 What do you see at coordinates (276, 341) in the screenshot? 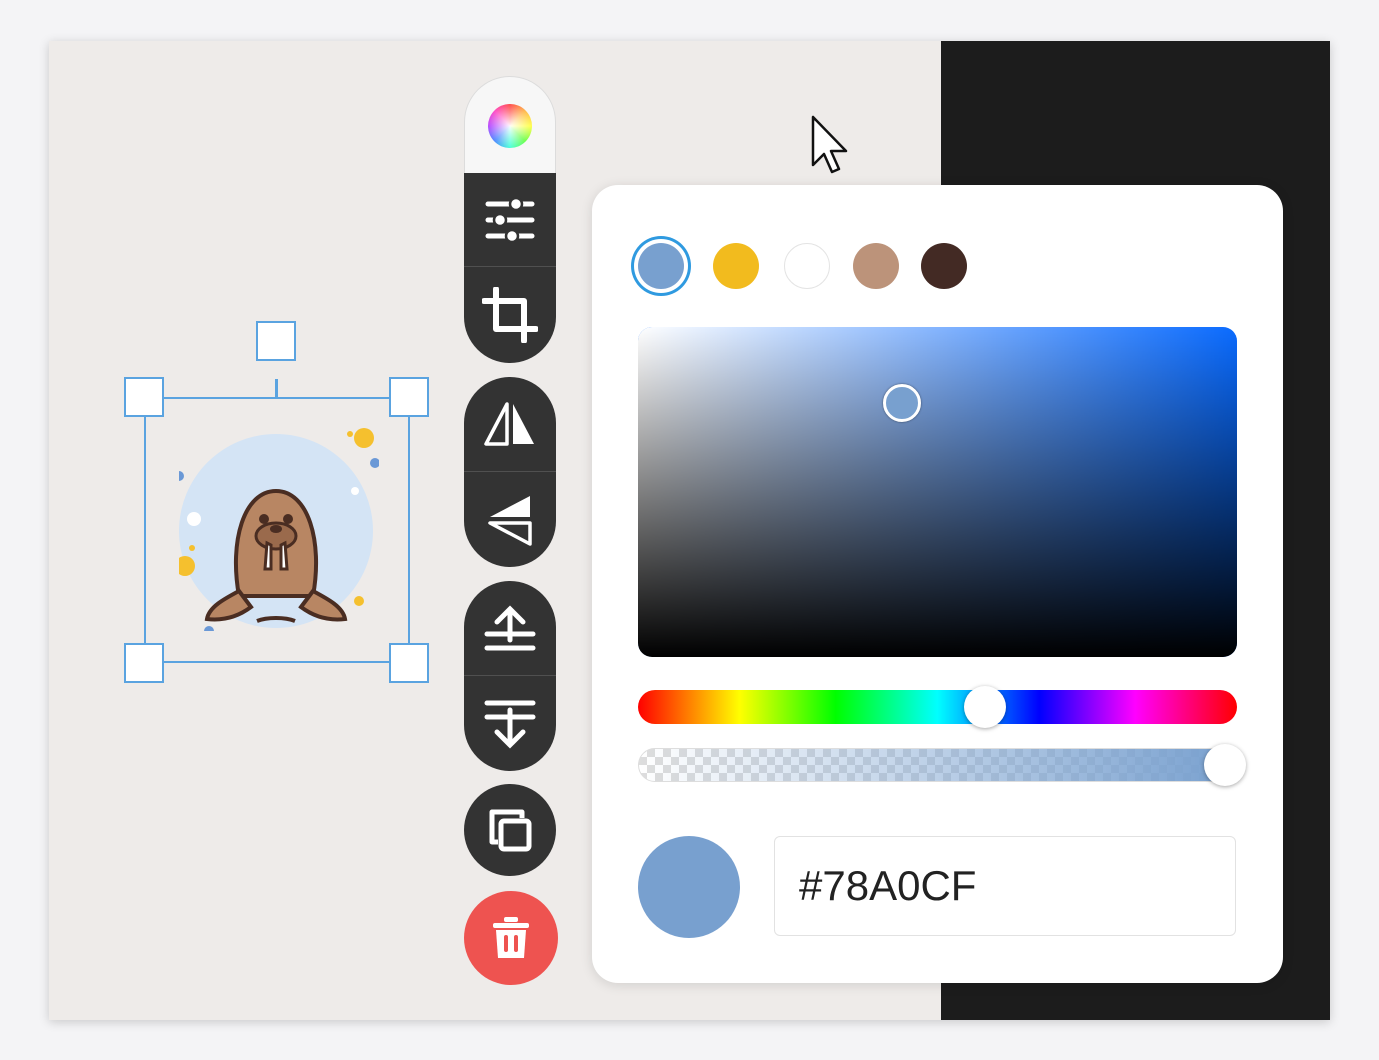
I see `rotate-handle` at bounding box center [276, 341].